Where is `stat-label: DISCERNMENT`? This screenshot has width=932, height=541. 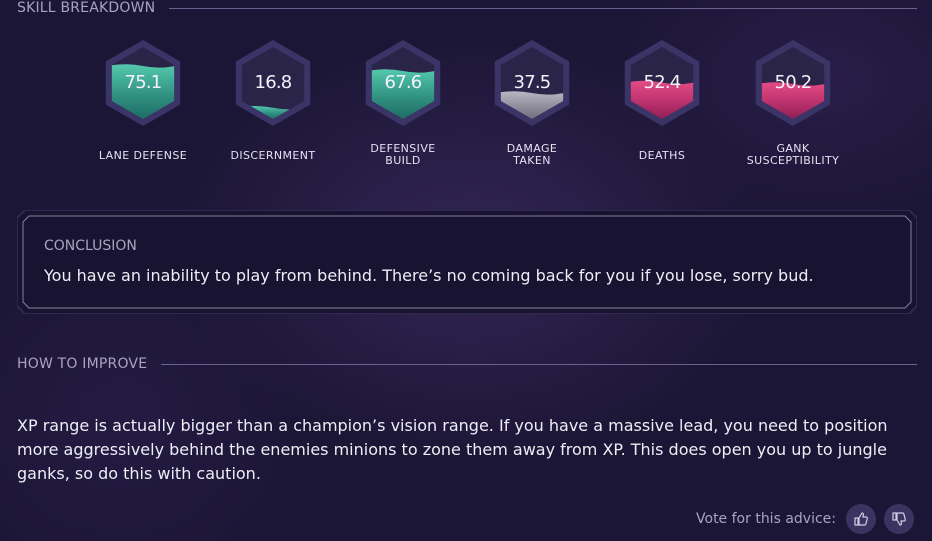
stat-label: DISCERNMENT is located at coordinates (273, 155).